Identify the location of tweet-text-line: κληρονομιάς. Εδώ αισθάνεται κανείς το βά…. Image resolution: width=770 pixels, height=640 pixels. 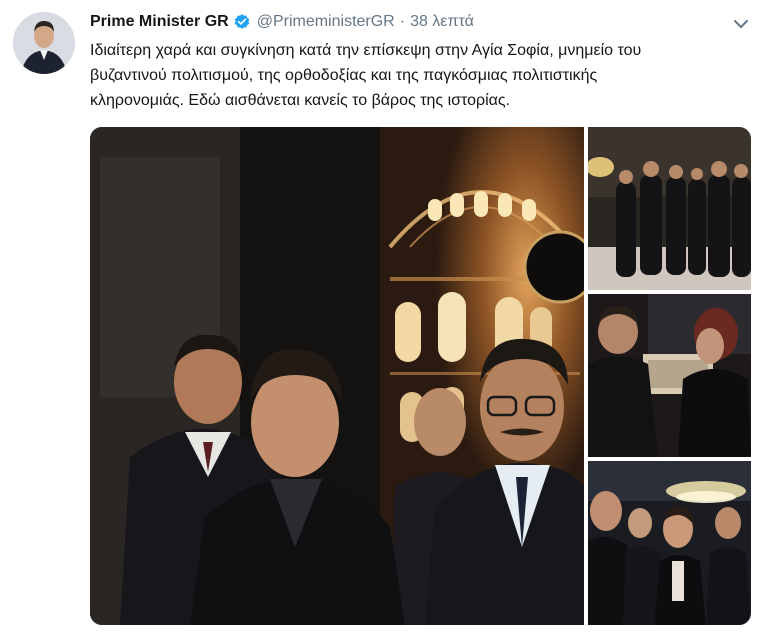
(300, 100).